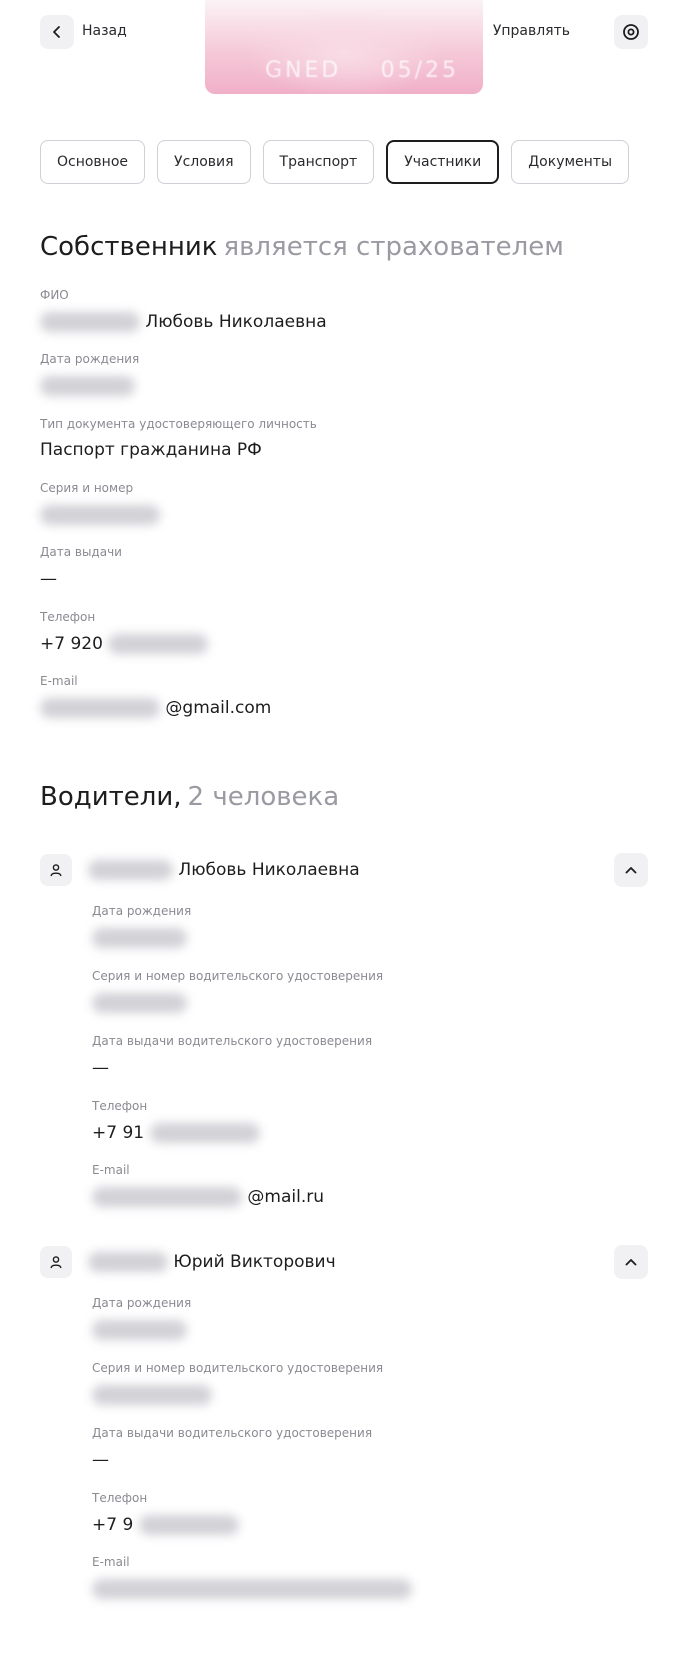 Image resolution: width=700 pixels, height=1663 pixels. I want to click on card-date: 05/25, so click(419, 70).